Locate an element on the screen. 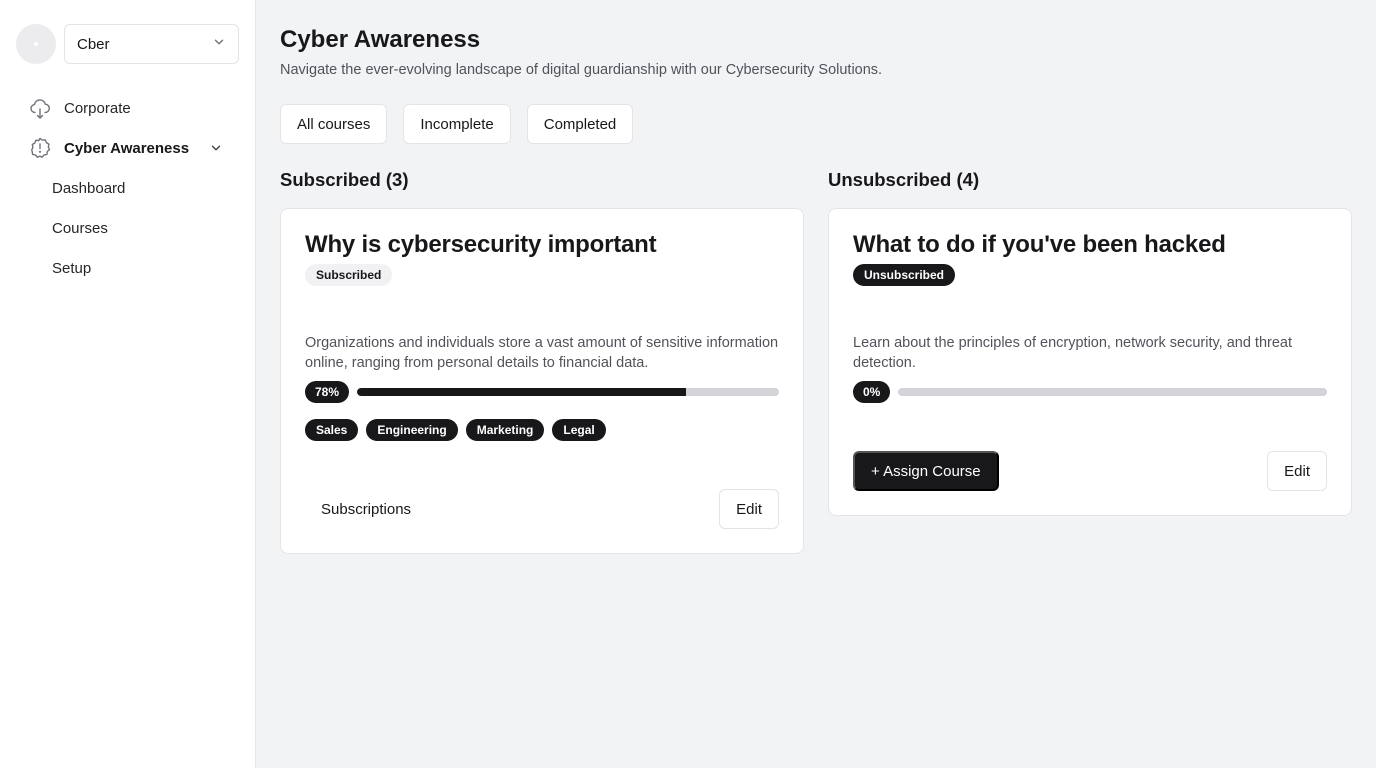  avatar is located at coordinates (36, 44).